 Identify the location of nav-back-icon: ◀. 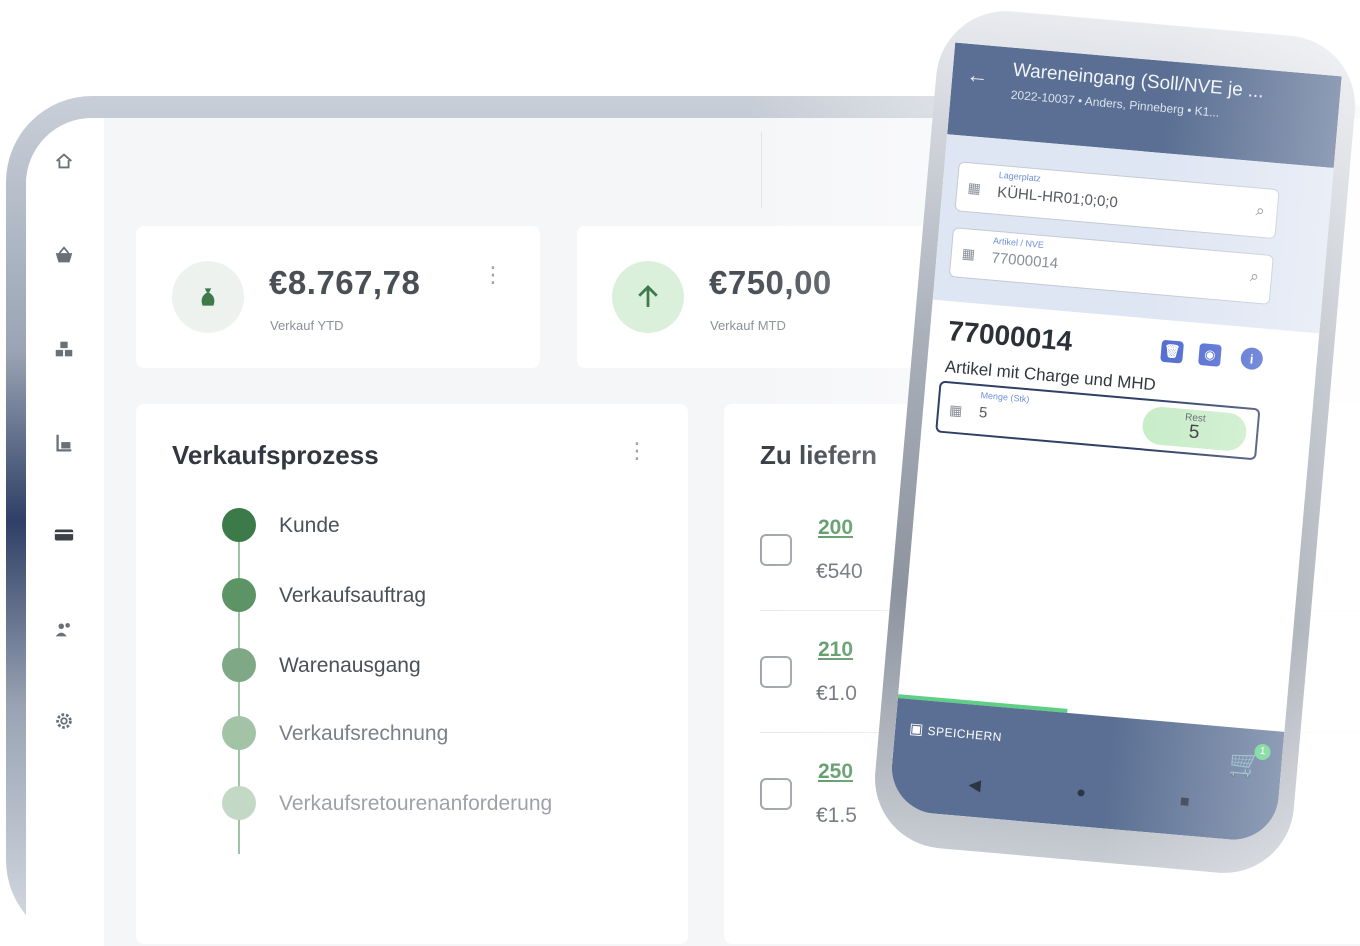
(975, 785).